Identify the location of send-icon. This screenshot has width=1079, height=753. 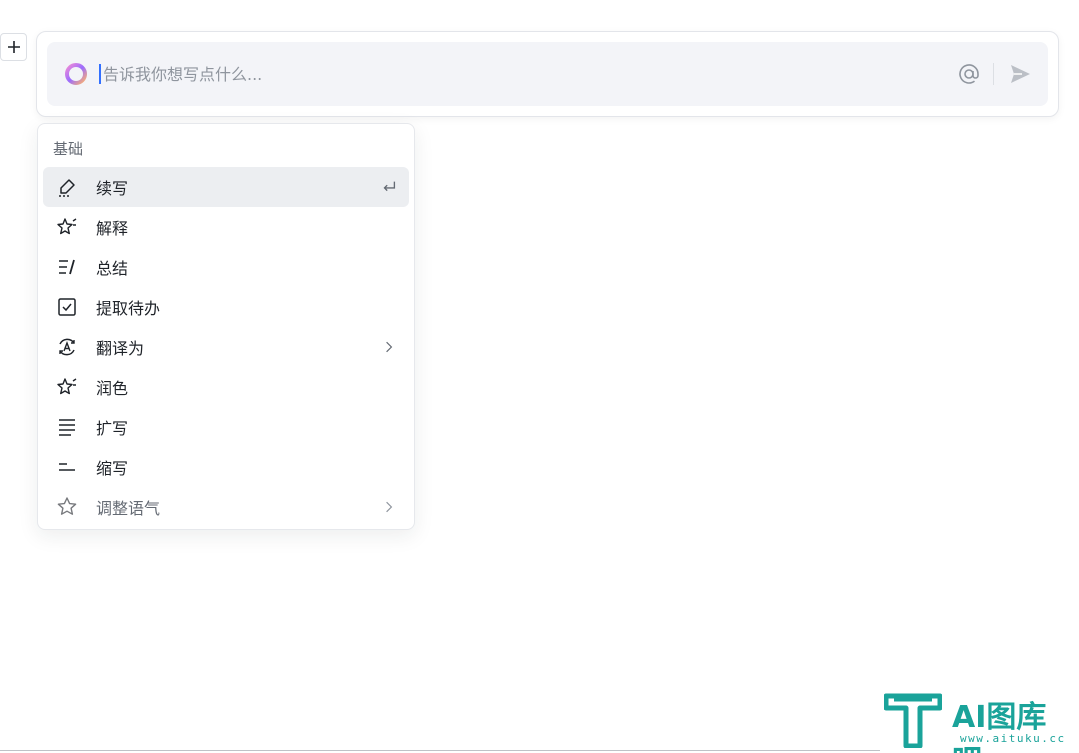
(1020, 74).